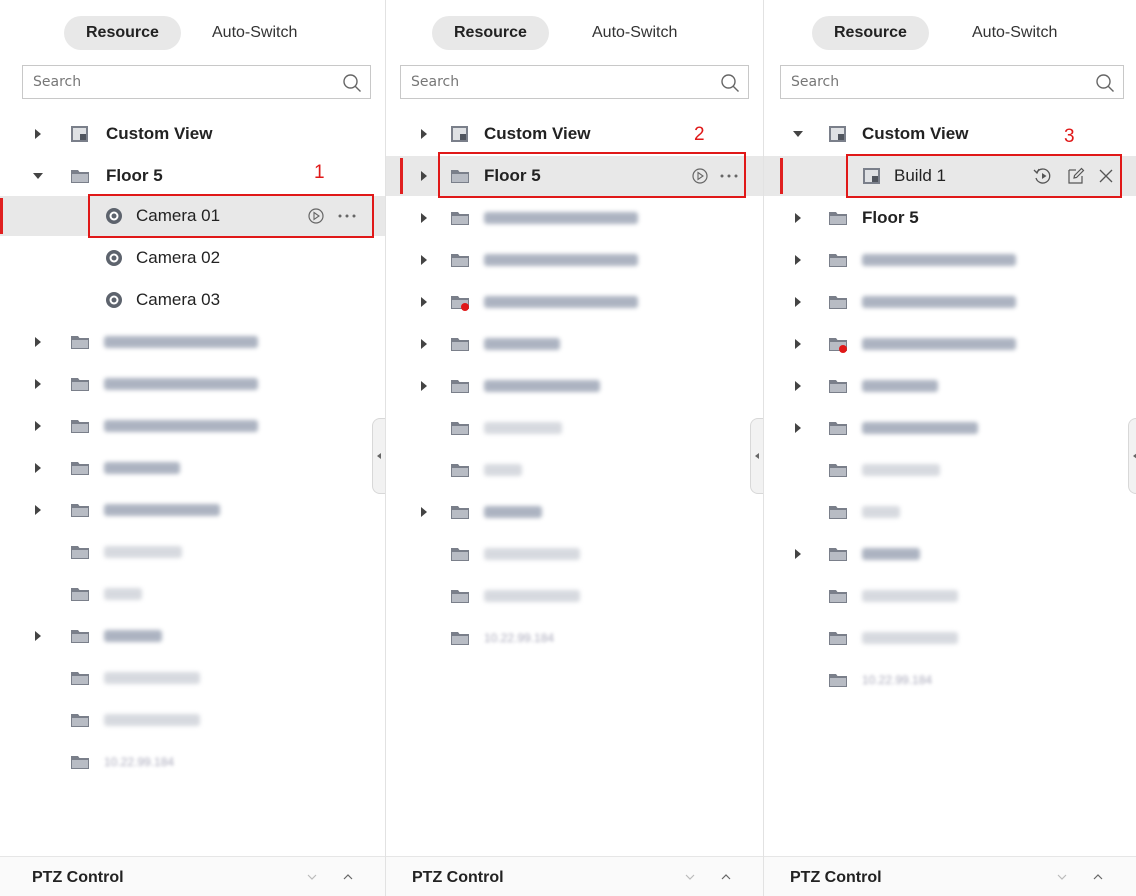 The height and width of the screenshot is (896, 1136). Describe the element at coordinates (192, 300) in the screenshot. I see `tree-node-camera-03: Camera 03` at that location.